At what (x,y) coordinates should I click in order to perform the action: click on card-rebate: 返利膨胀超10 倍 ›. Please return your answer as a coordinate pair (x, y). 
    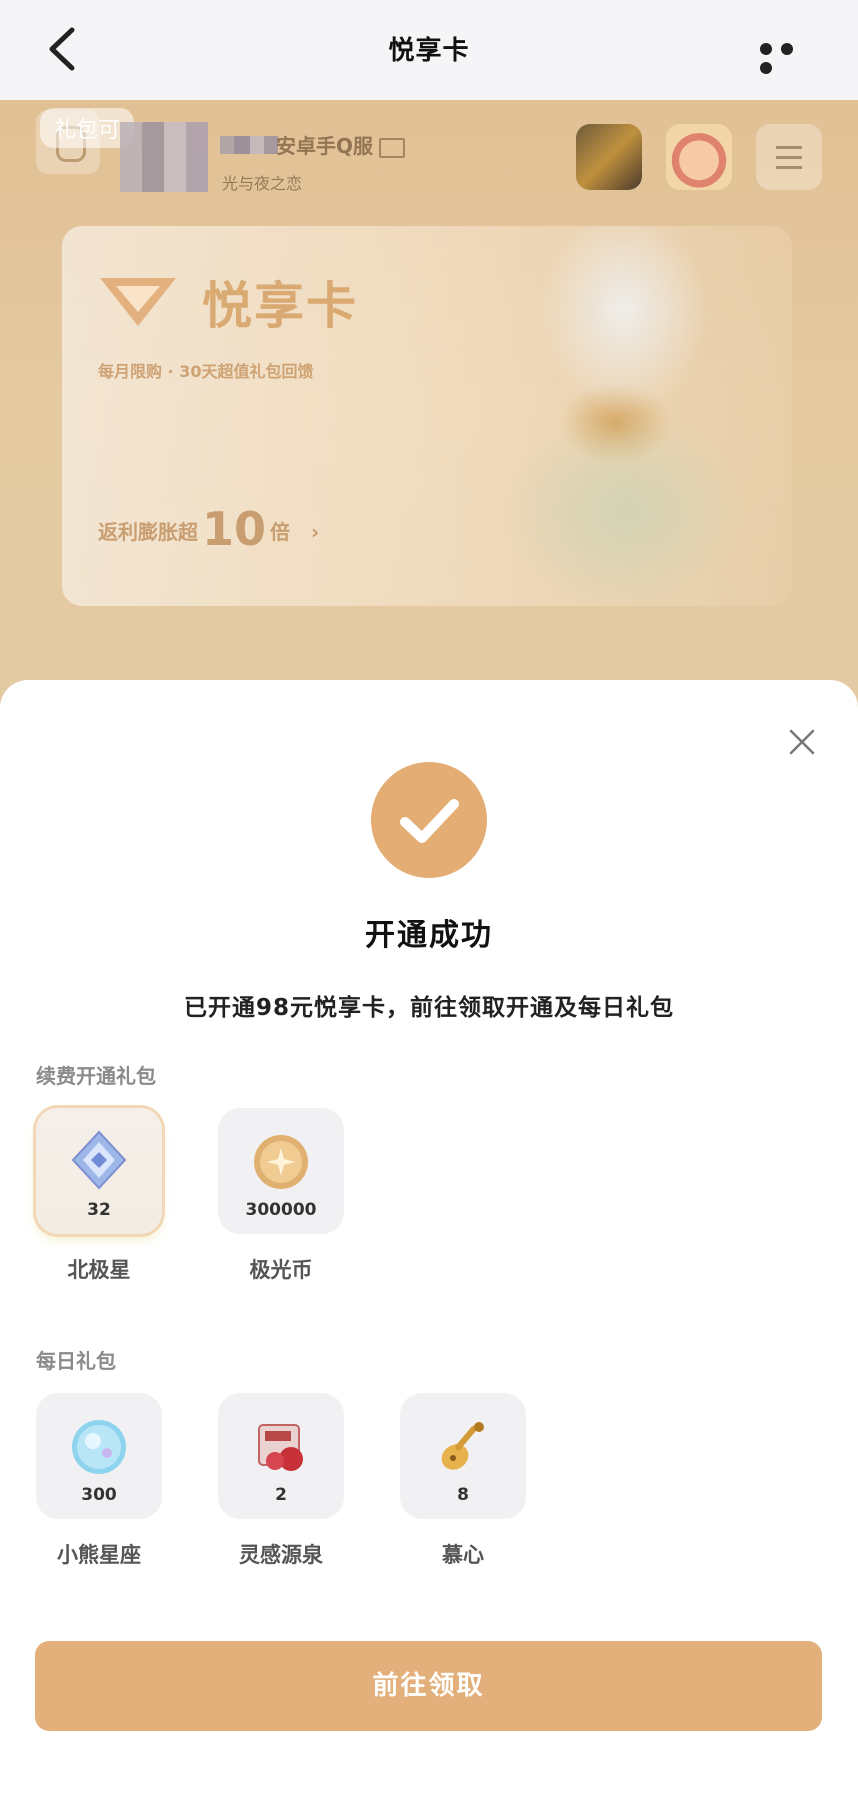
    Looking at the image, I should click on (209, 529).